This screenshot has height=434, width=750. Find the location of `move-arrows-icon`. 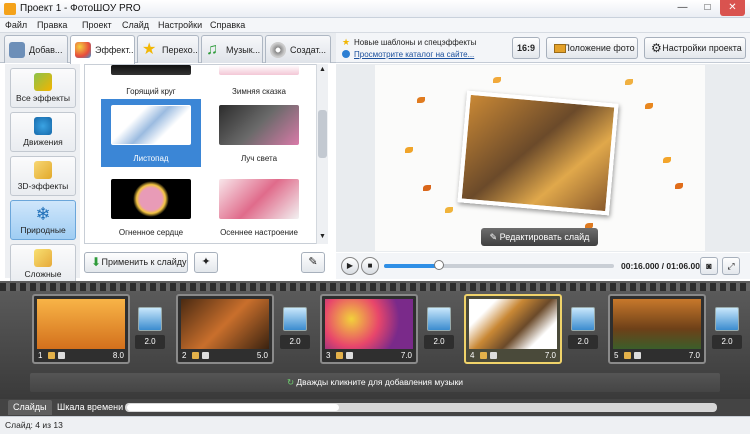

move-arrows-icon is located at coordinates (43, 126).